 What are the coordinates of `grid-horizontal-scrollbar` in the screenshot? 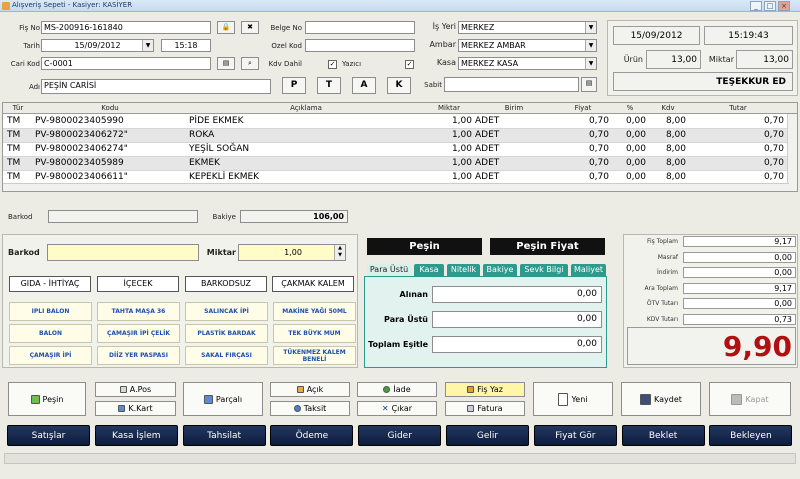 It's located at (396, 187).